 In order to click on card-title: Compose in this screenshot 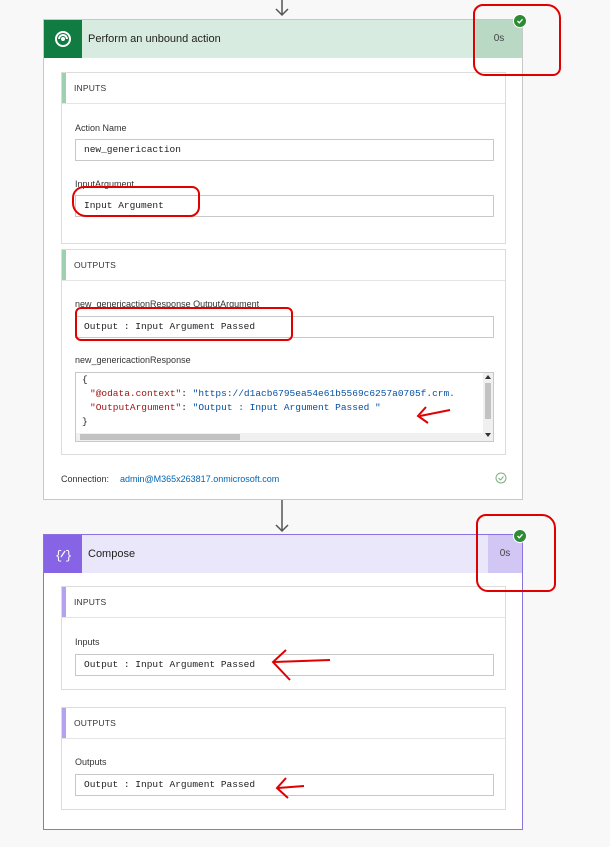, I will do `click(112, 554)`.